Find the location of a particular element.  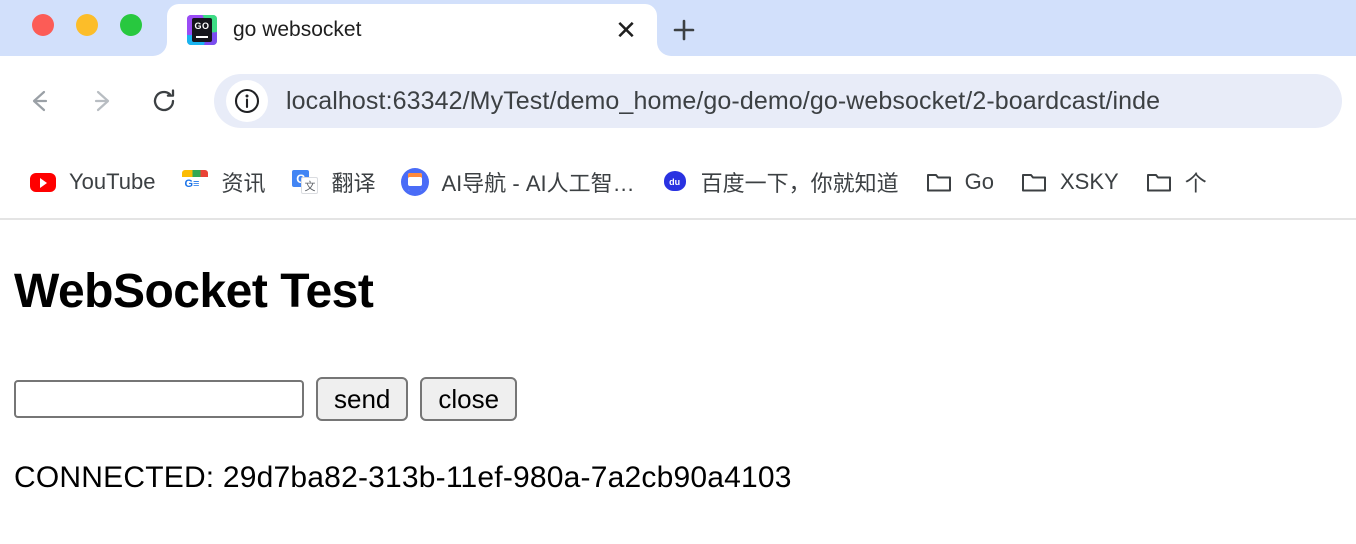

reload-button is located at coordinates (164, 101).